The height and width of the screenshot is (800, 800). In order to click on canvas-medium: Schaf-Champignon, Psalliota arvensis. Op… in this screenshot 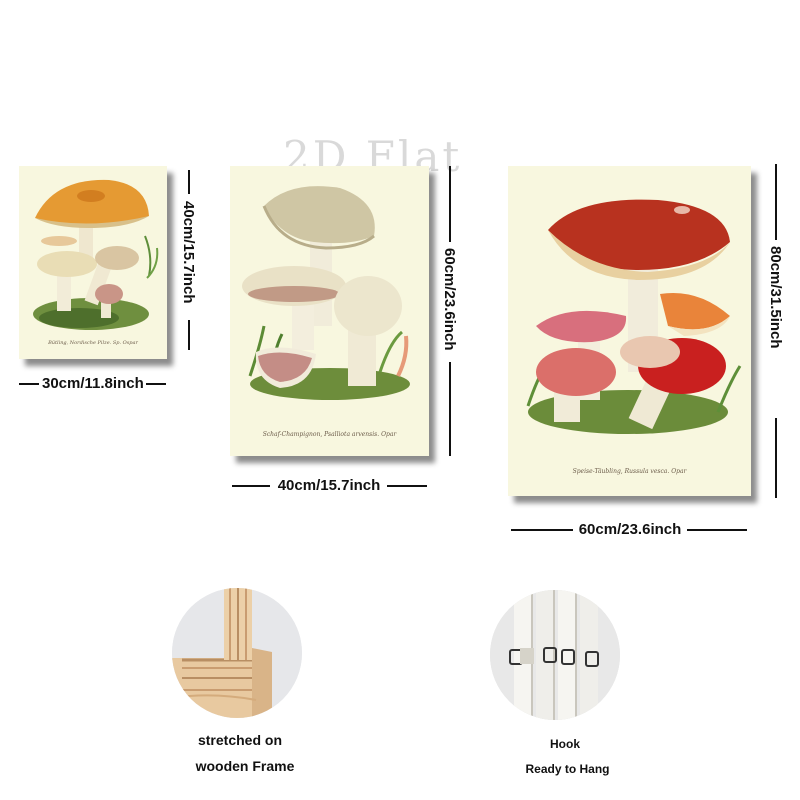, I will do `click(329, 311)`.